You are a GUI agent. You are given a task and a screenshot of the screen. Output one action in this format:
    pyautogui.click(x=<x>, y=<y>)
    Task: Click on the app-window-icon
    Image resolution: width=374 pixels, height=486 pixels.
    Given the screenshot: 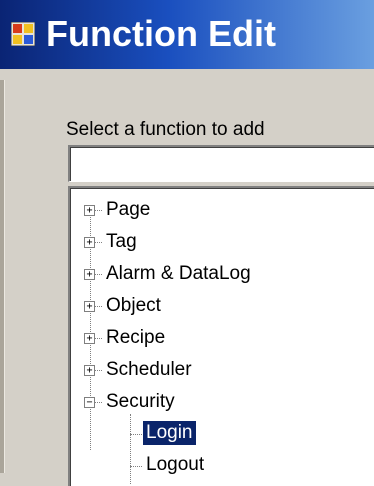 What is the action you would take?
    pyautogui.click(x=23, y=34)
    